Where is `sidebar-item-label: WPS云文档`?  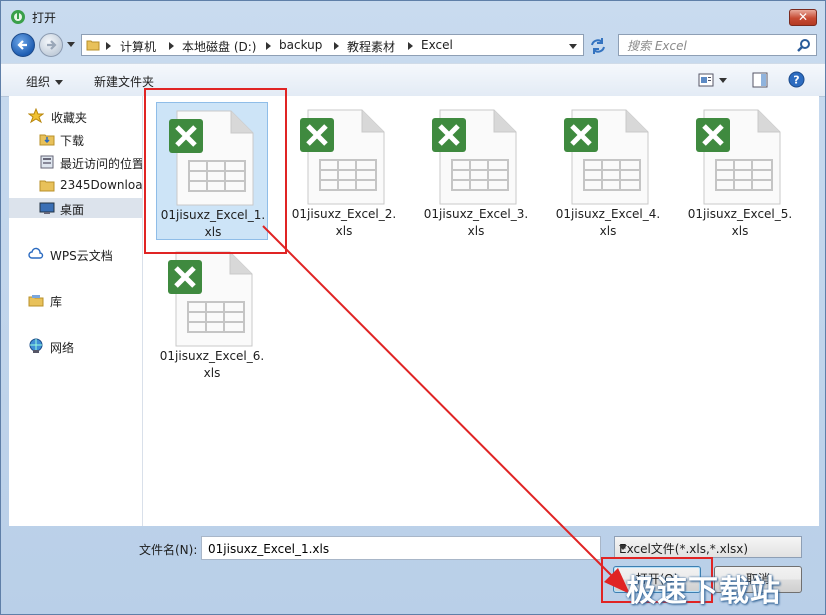 sidebar-item-label: WPS云文档 is located at coordinates (81, 256).